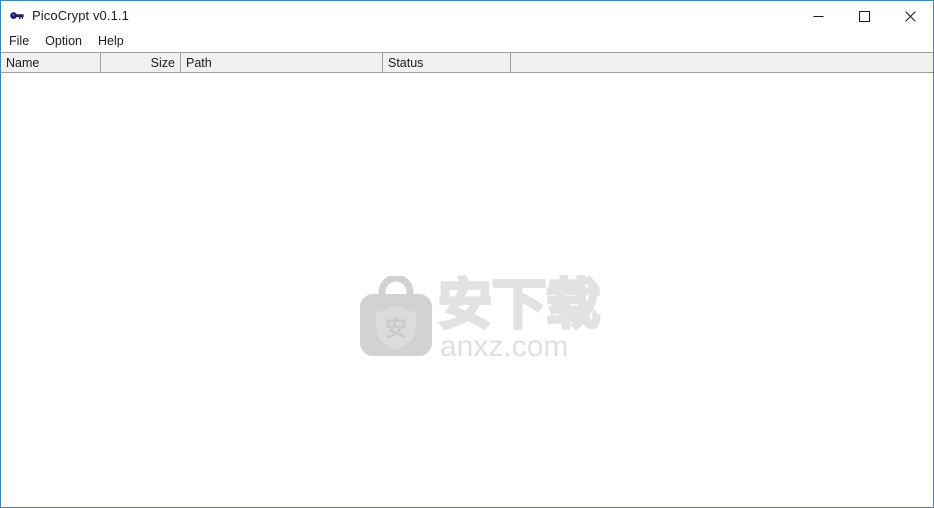  I want to click on title-bar: PicoCrypt v0.1.1, so click(467, 16).